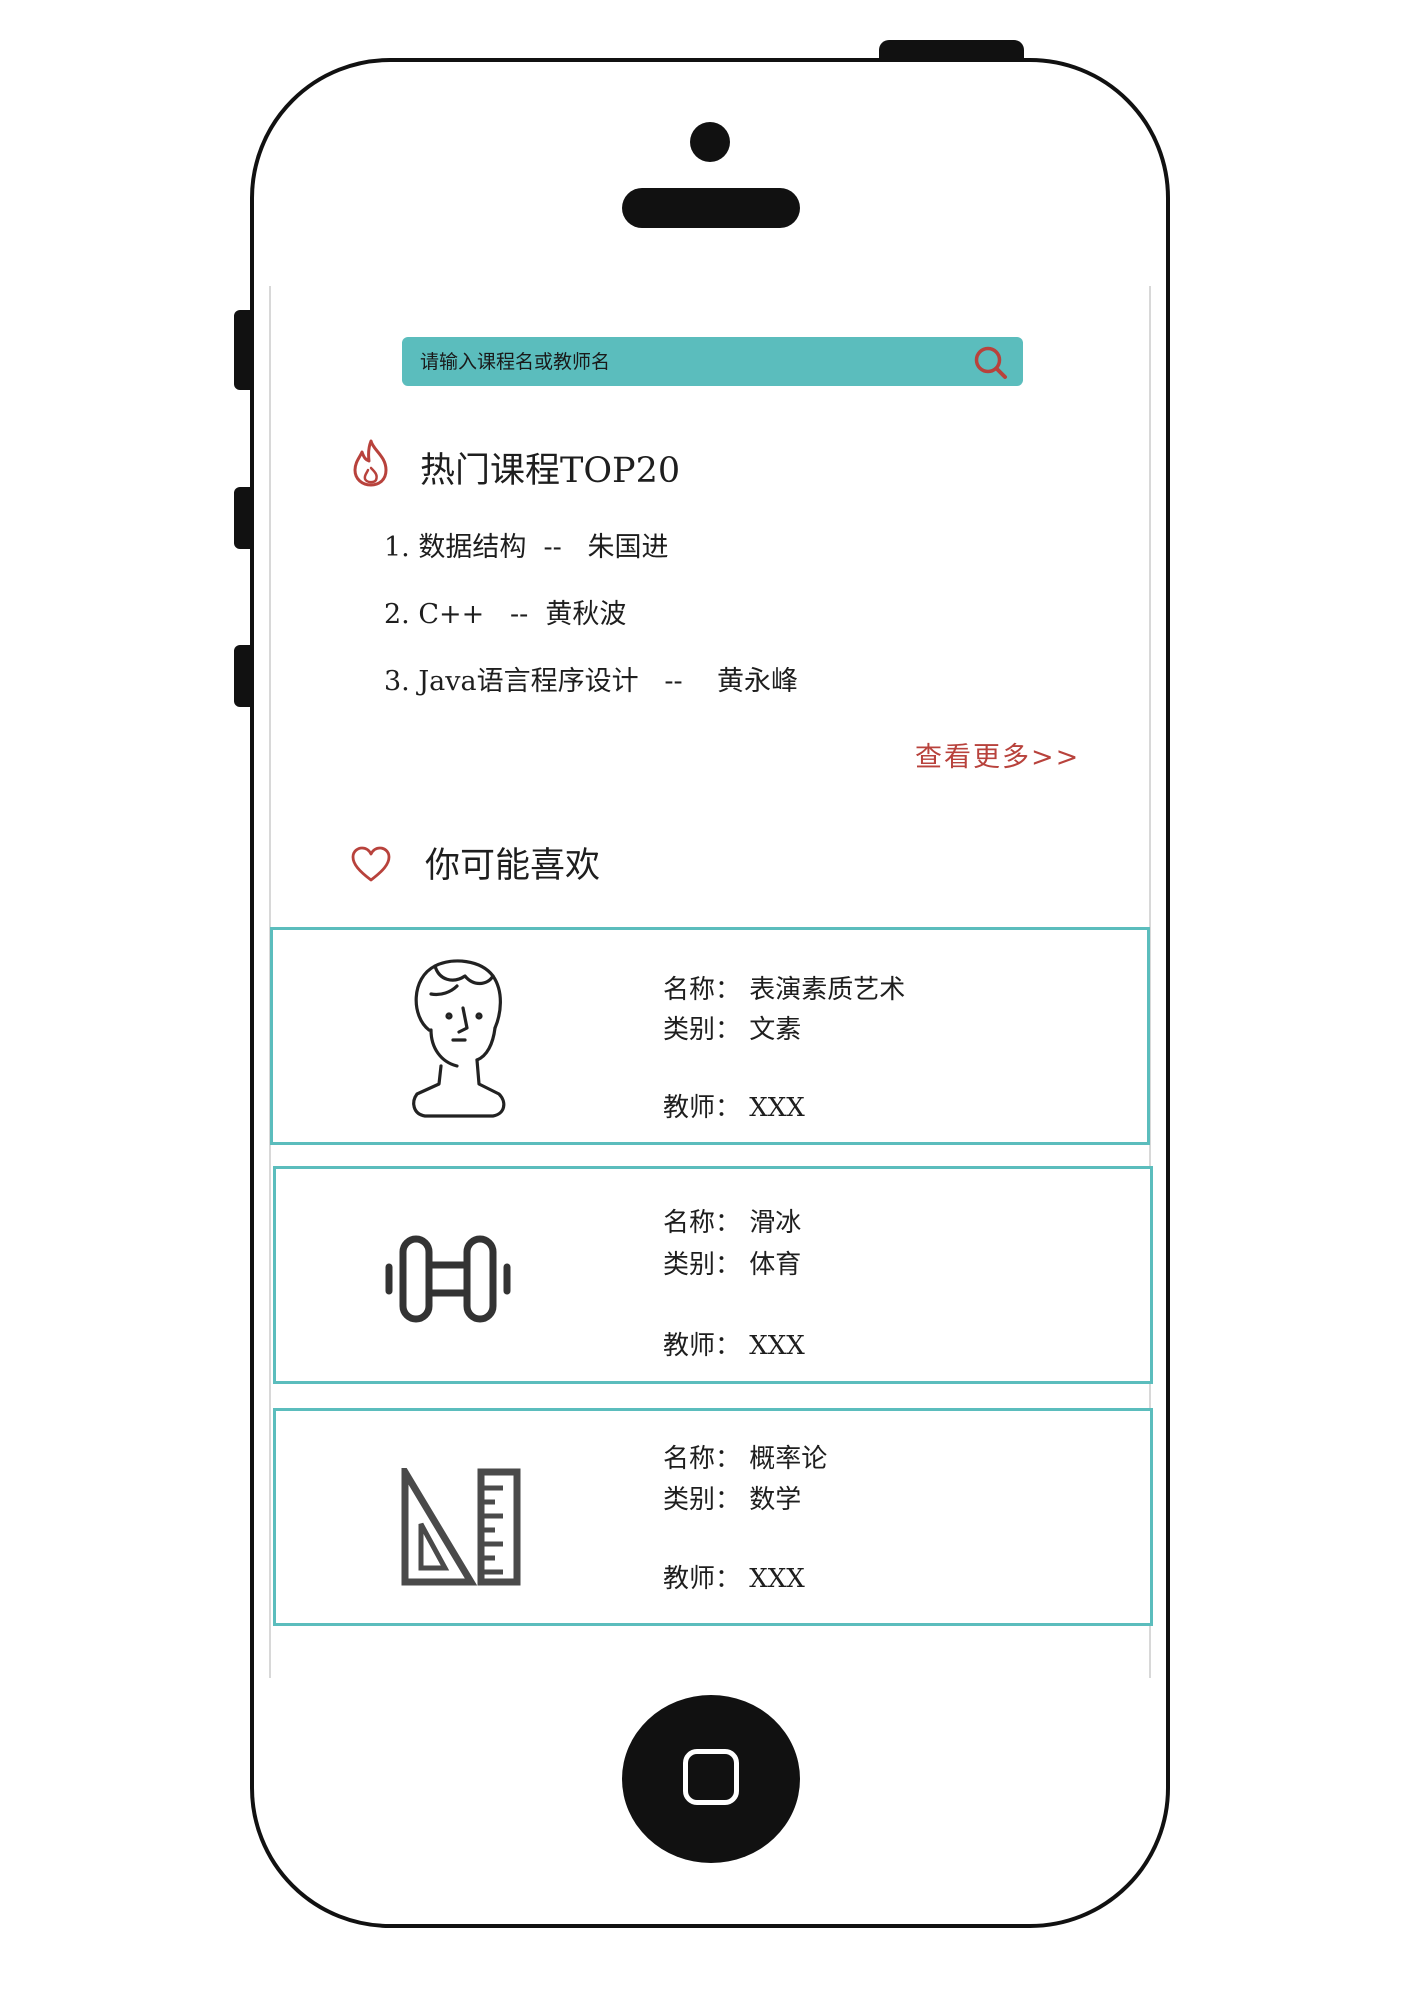 The height and width of the screenshot is (2000, 1420). I want to click on search-bar, so click(712, 361).